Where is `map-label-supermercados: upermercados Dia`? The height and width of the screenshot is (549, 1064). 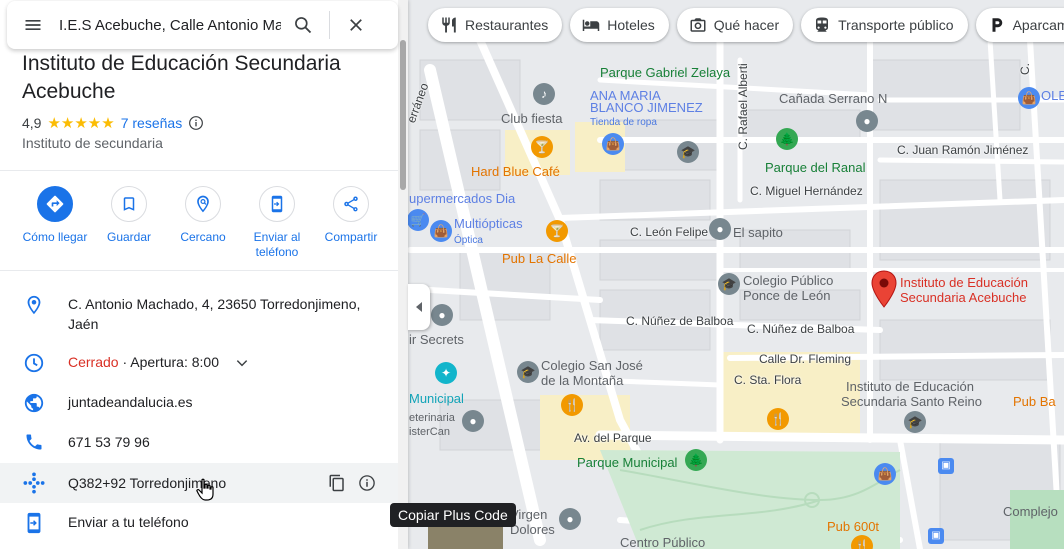
map-label-supermercados: upermercados Dia is located at coordinates (462, 198).